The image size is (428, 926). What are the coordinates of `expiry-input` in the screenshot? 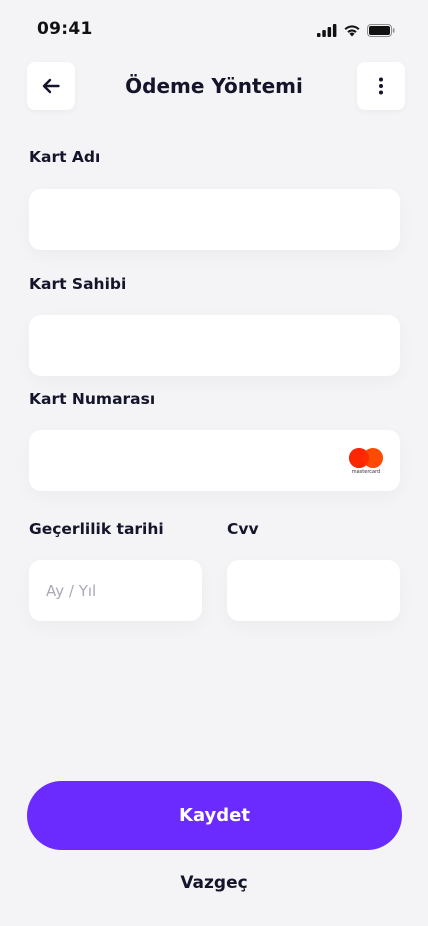 It's located at (115, 590).